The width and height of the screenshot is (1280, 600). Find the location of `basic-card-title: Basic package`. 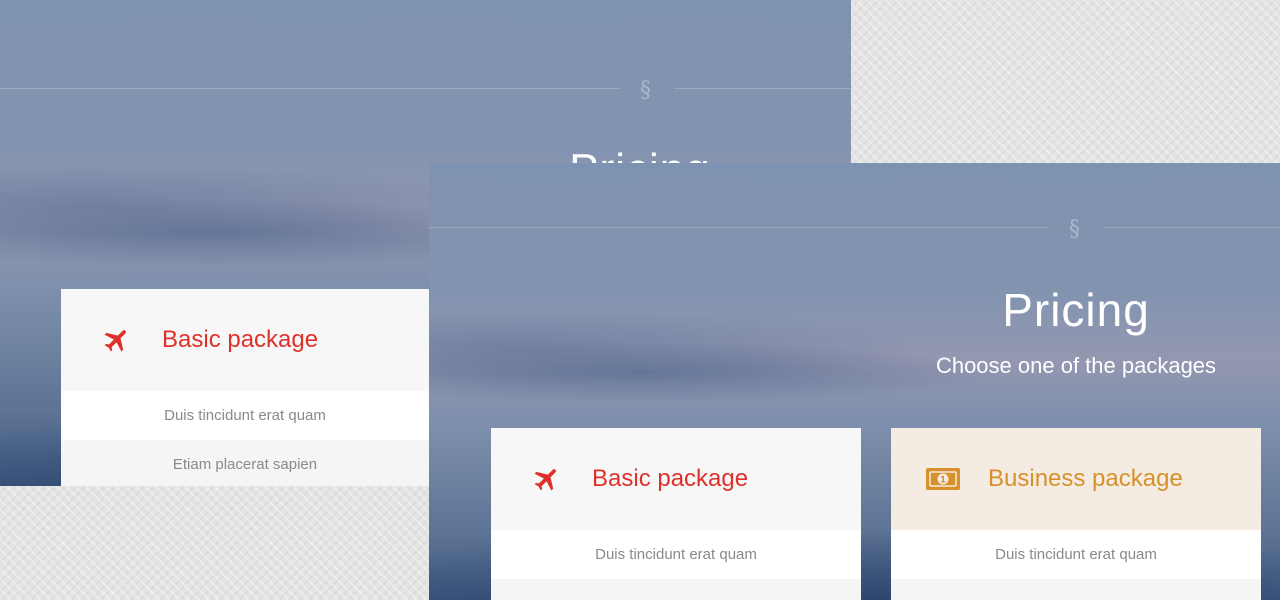

basic-card-title: Basic package is located at coordinates (670, 478).